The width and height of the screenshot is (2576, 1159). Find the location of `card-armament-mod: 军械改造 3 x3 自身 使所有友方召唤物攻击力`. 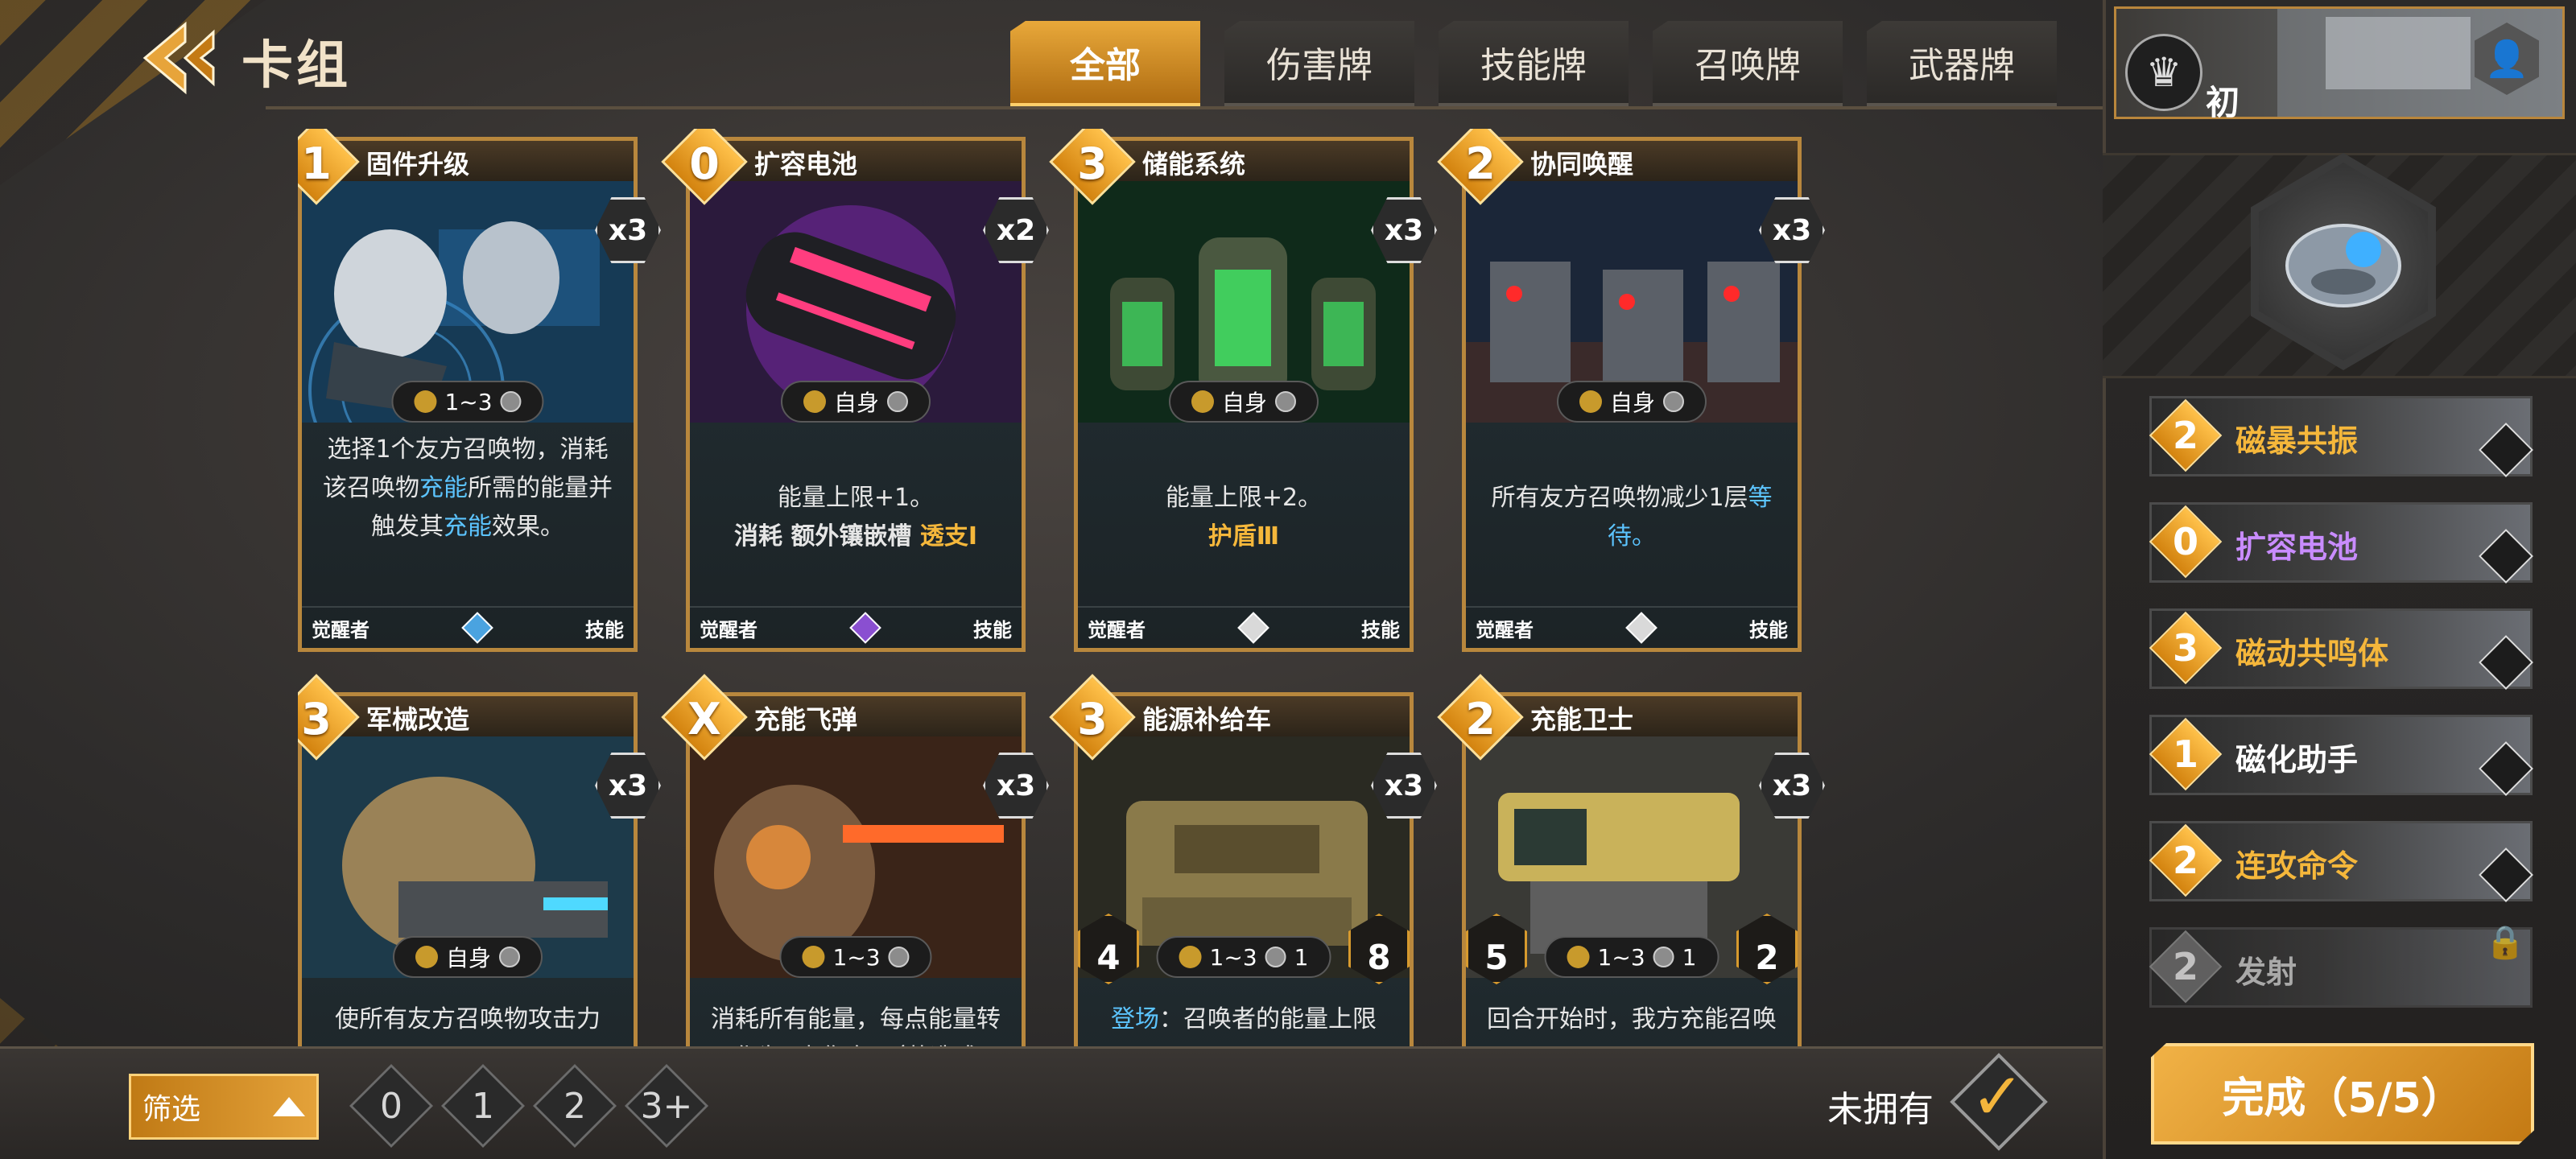

card-armament-mod: 军械改造 3 x3 自身 使所有友方召唤物攻击力 is located at coordinates (479, 860).